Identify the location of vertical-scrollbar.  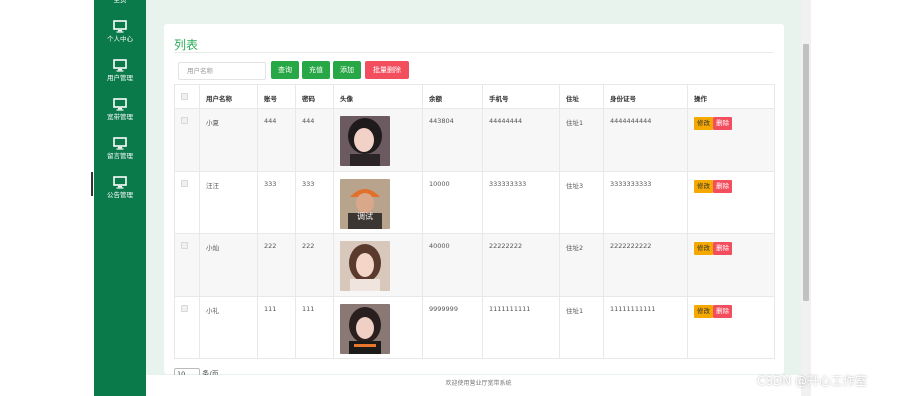
(806, 198).